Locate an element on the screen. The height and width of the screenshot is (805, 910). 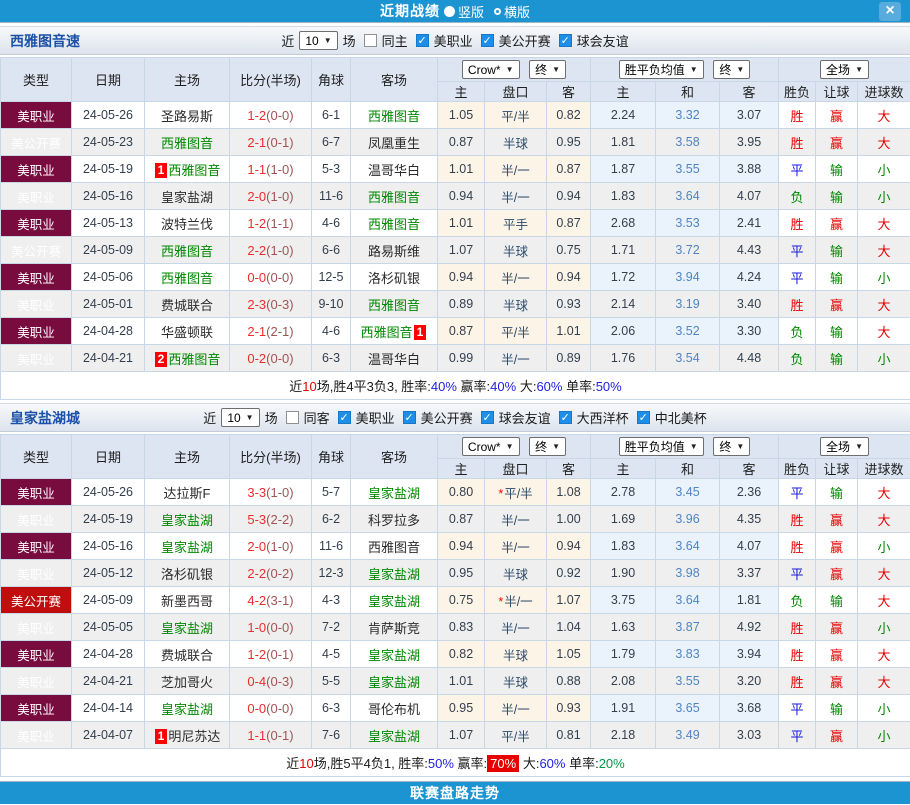
halftime-score: (1-0) is located at coordinates (279, 250).